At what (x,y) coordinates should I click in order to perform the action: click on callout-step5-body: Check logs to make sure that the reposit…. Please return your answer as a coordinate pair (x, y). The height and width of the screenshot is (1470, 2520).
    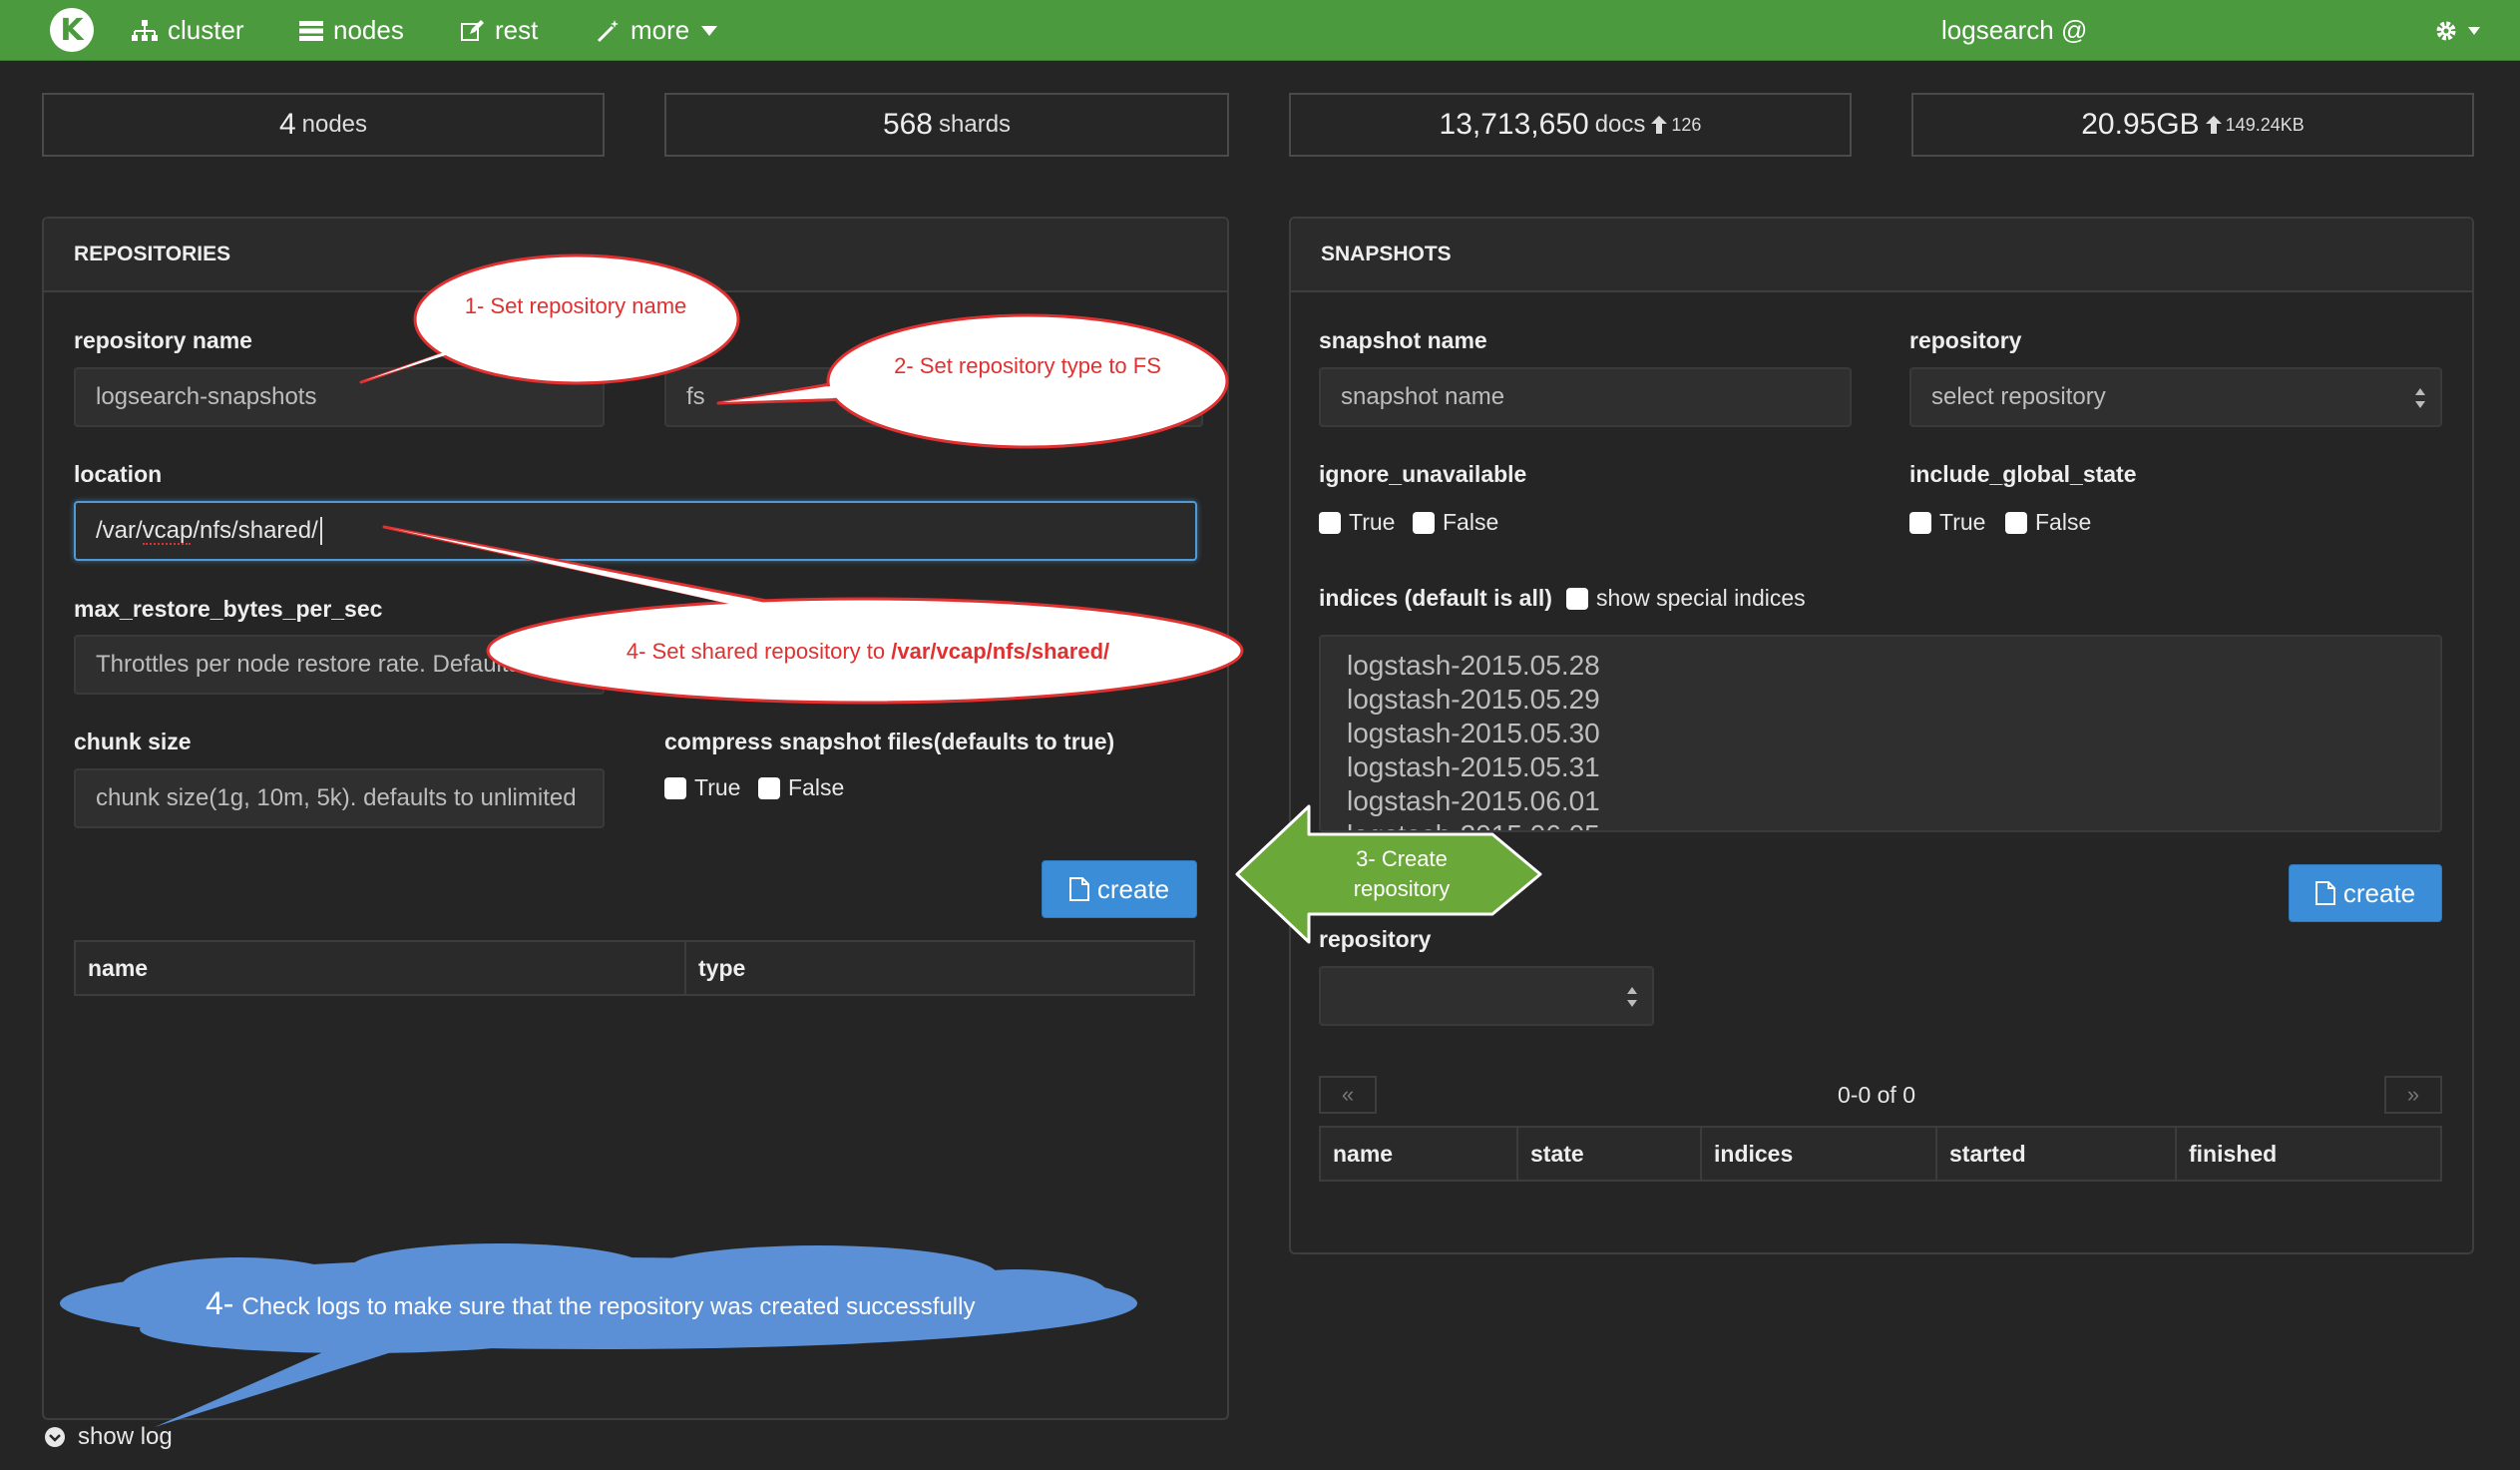
    Looking at the image, I should click on (608, 1306).